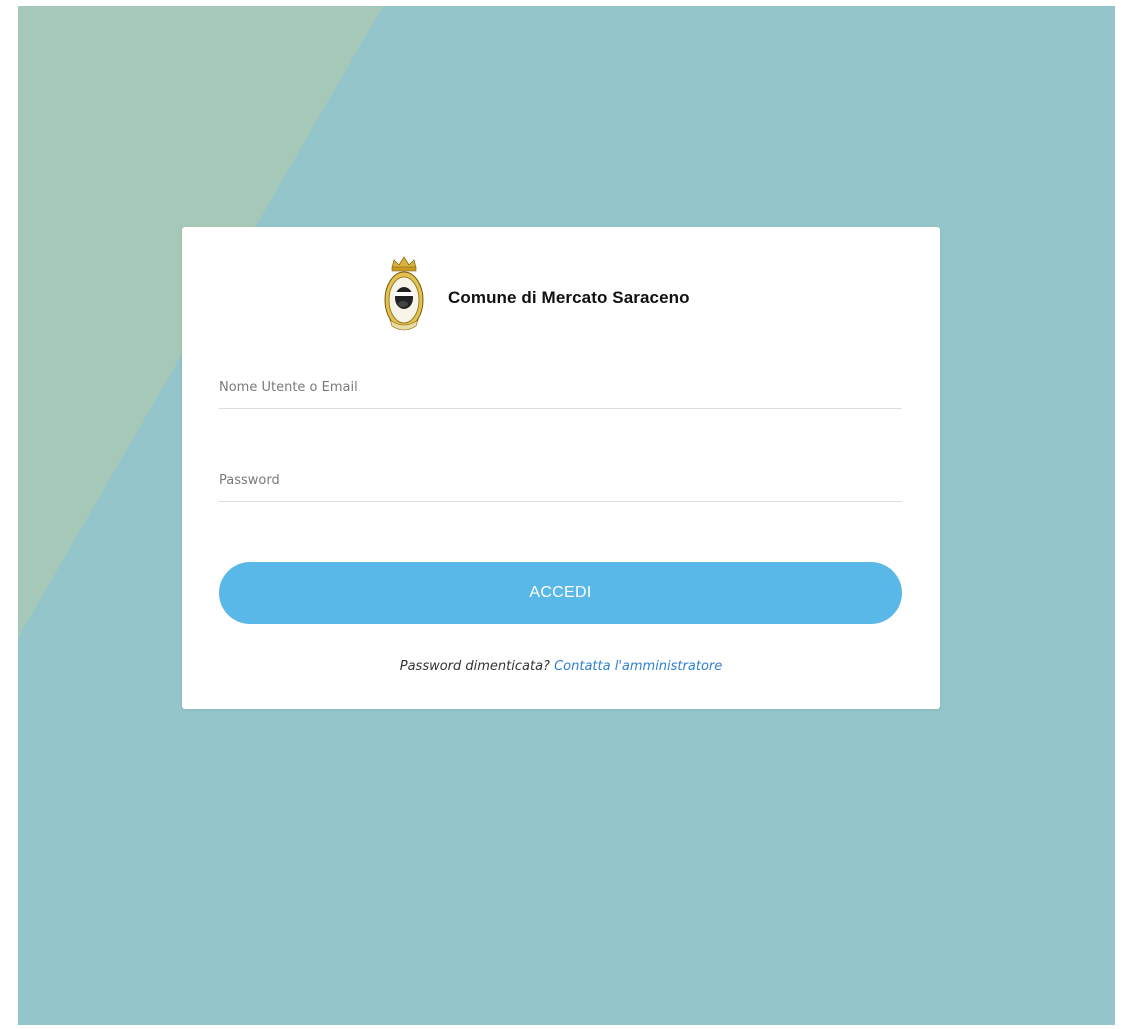 The height and width of the screenshot is (1029, 1121). I want to click on municipal-crest-icon, so click(404, 293).